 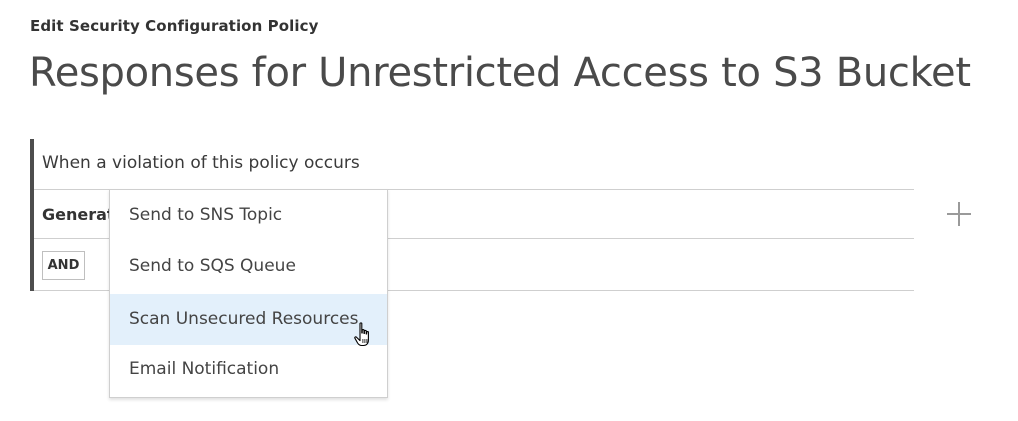 What do you see at coordinates (248, 215) in the screenshot?
I see `dropdown-item-send-to-sns-topic: Send to SNS Topic` at bounding box center [248, 215].